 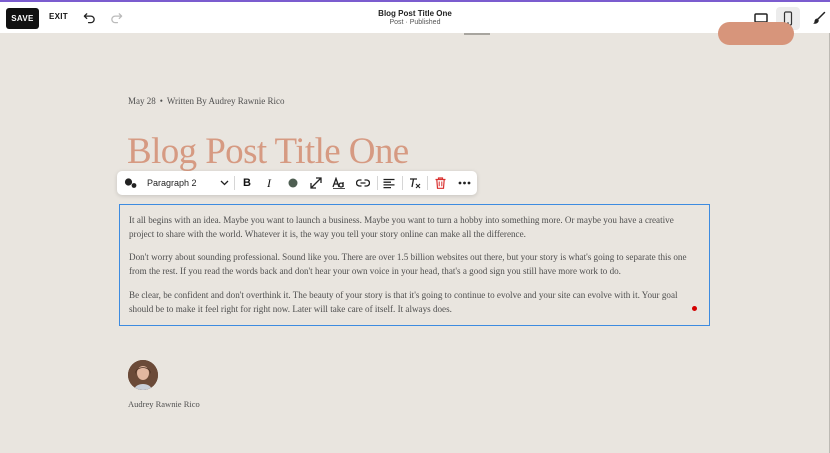 I want to click on drag-handle, so click(x=477, y=34).